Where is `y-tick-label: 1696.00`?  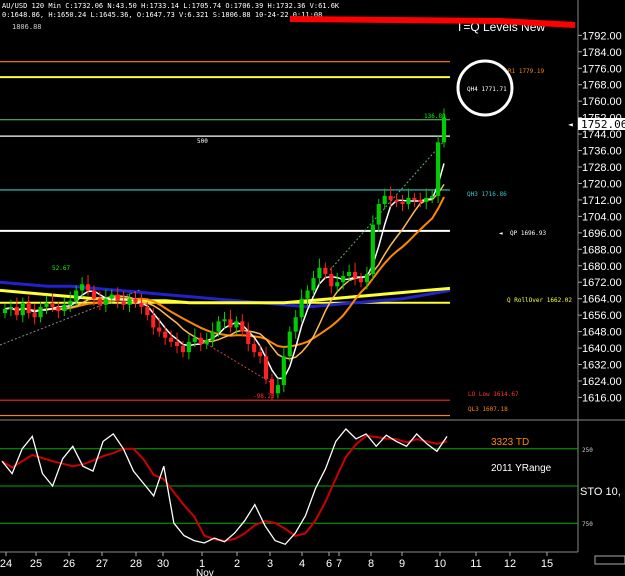
y-tick-label: 1696.00 is located at coordinates (602, 234).